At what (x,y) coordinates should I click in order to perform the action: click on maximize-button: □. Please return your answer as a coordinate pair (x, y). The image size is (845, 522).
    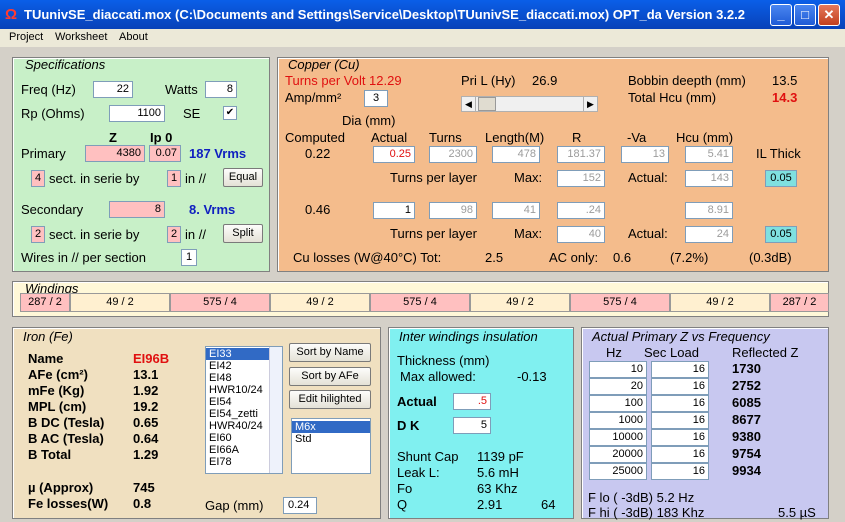
    Looking at the image, I should click on (805, 15).